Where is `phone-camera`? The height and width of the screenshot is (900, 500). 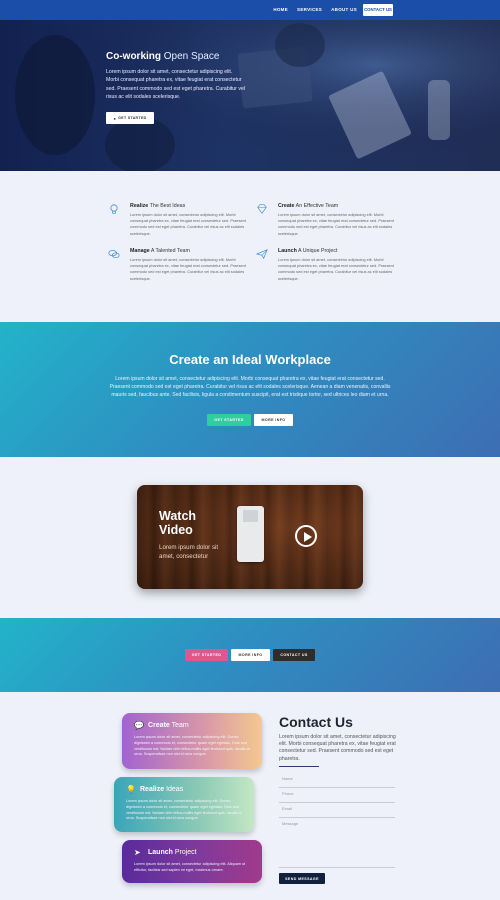 phone-camera is located at coordinates (250, 516).